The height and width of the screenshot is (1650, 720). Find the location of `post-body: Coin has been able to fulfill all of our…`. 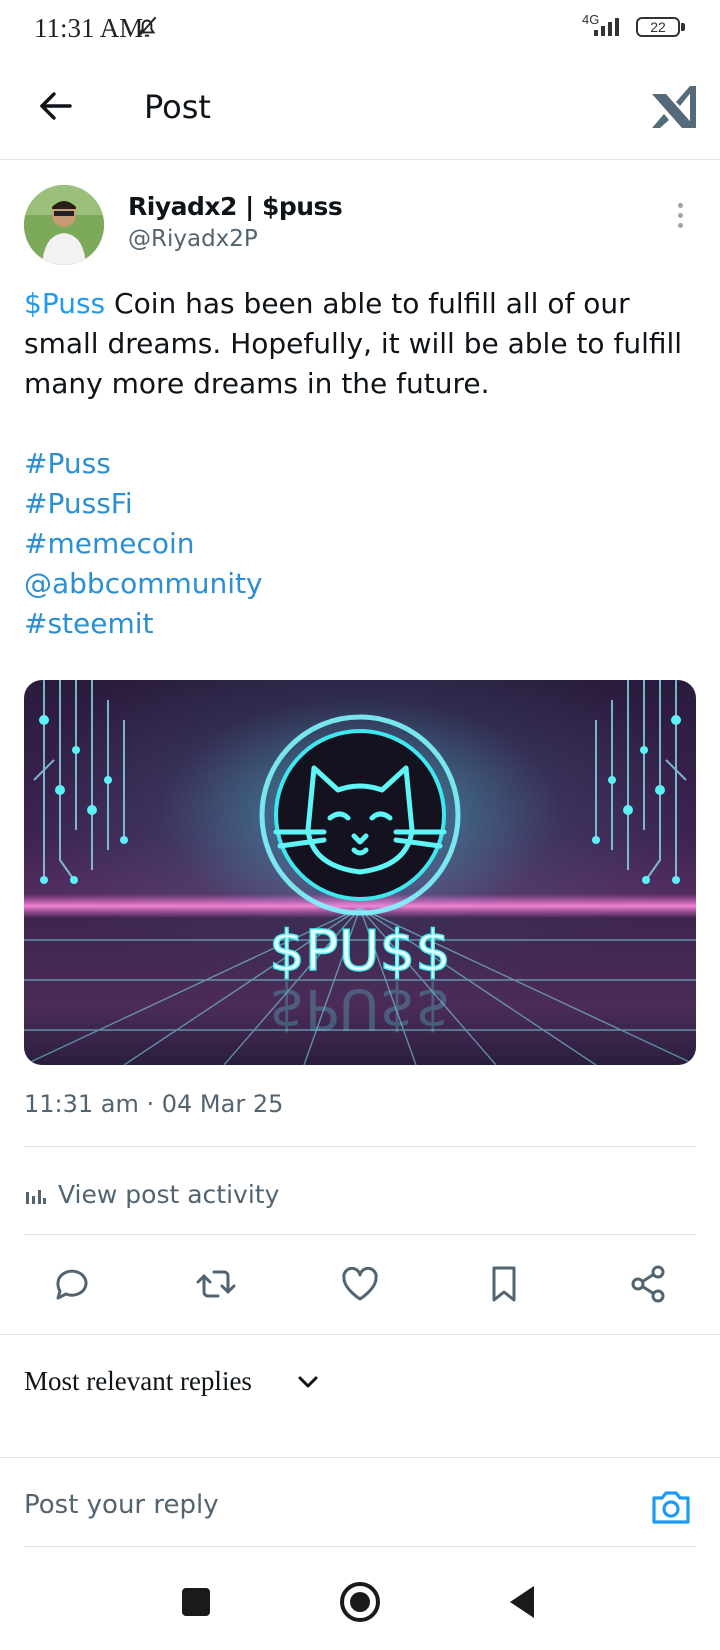

post-body: Coin has been able to fulfill all of our… is located at coordinates (353, 343).